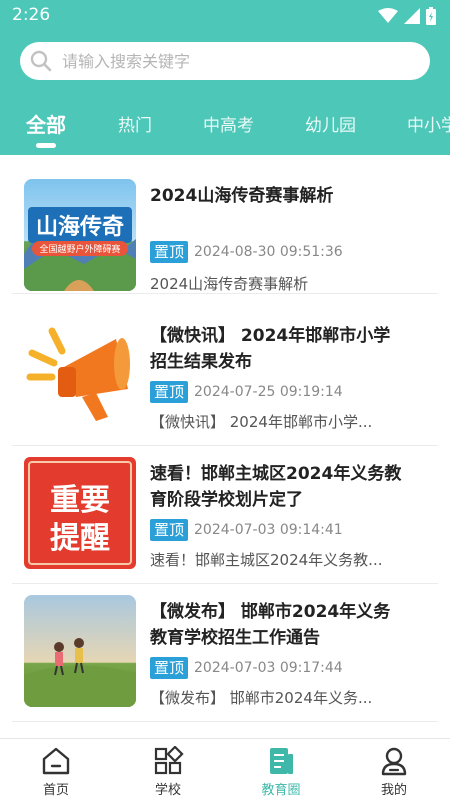  Describe the element at coordinates (412, 16) in the screenshot. I see `signal-icon` at that location.